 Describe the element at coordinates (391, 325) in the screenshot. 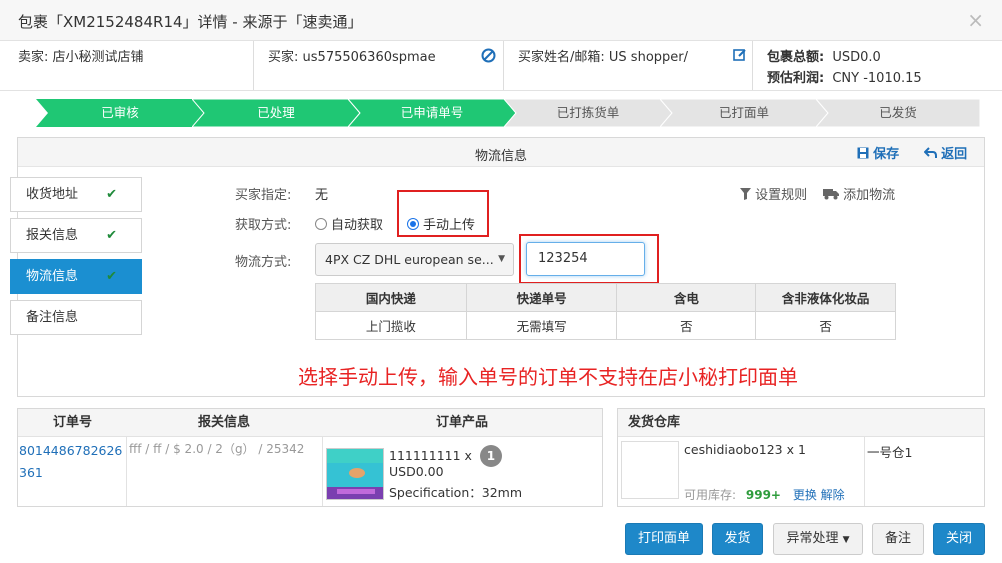

I see `table-cell: 上门揽收` at that location.